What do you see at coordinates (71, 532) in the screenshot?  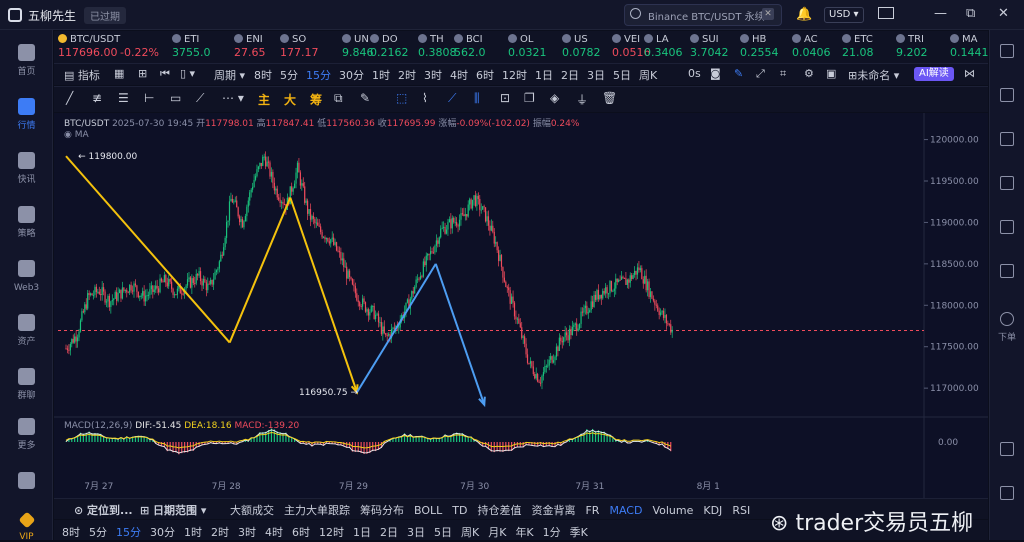 I see `bottom-interval-tab: 8时` at bounding box center [71, 532].